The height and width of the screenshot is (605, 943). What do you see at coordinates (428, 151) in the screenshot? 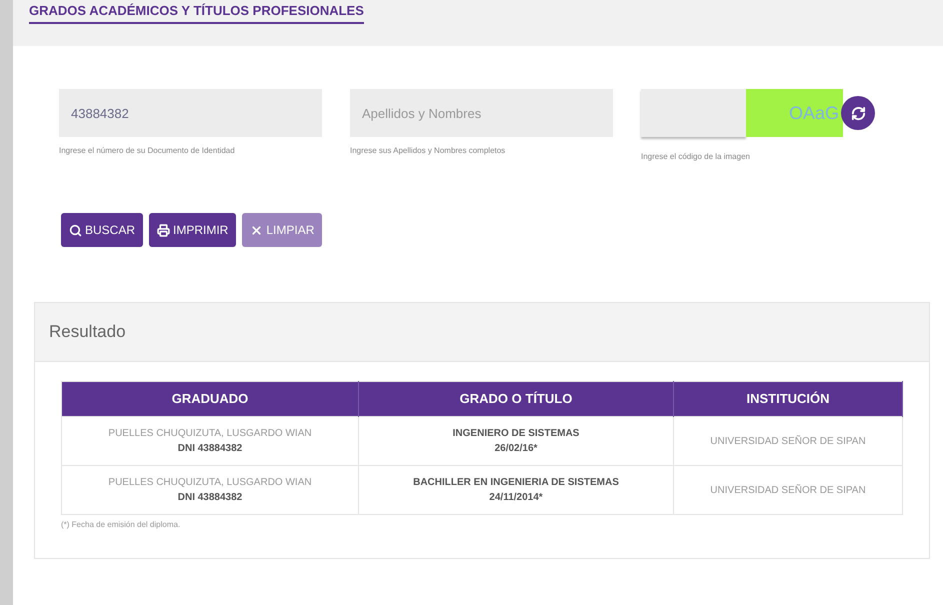
I see `help-text: Ingrese sus Apellidos y Nombres completos` at bounding box center [428, 151].